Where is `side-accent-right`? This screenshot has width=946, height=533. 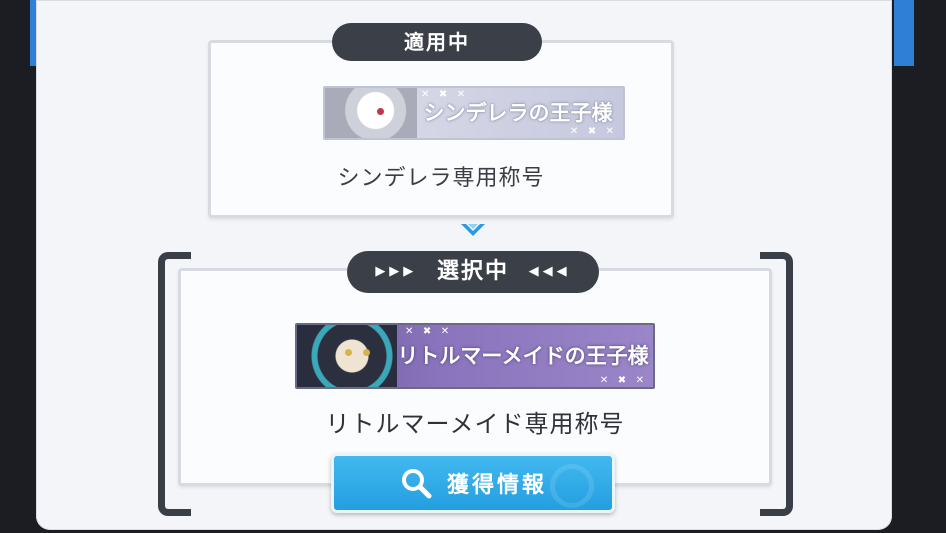
side-accent-right is located at coordinates (904, 33).